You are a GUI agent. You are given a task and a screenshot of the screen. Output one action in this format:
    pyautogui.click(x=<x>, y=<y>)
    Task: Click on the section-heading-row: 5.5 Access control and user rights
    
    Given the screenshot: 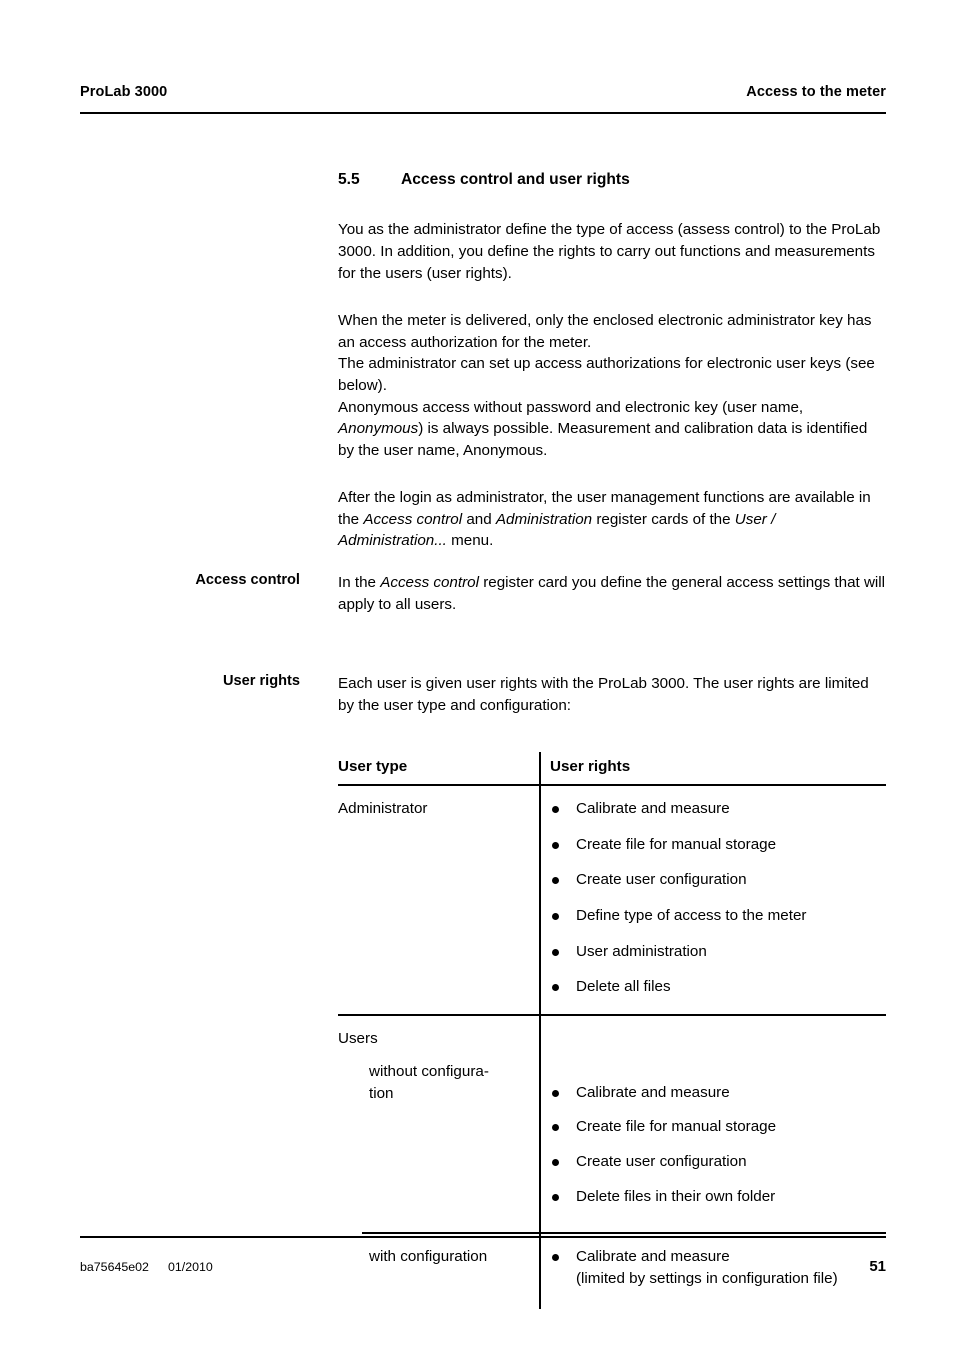 What is the action you would take?
    pyautogui.click(x=483, y=179)
    